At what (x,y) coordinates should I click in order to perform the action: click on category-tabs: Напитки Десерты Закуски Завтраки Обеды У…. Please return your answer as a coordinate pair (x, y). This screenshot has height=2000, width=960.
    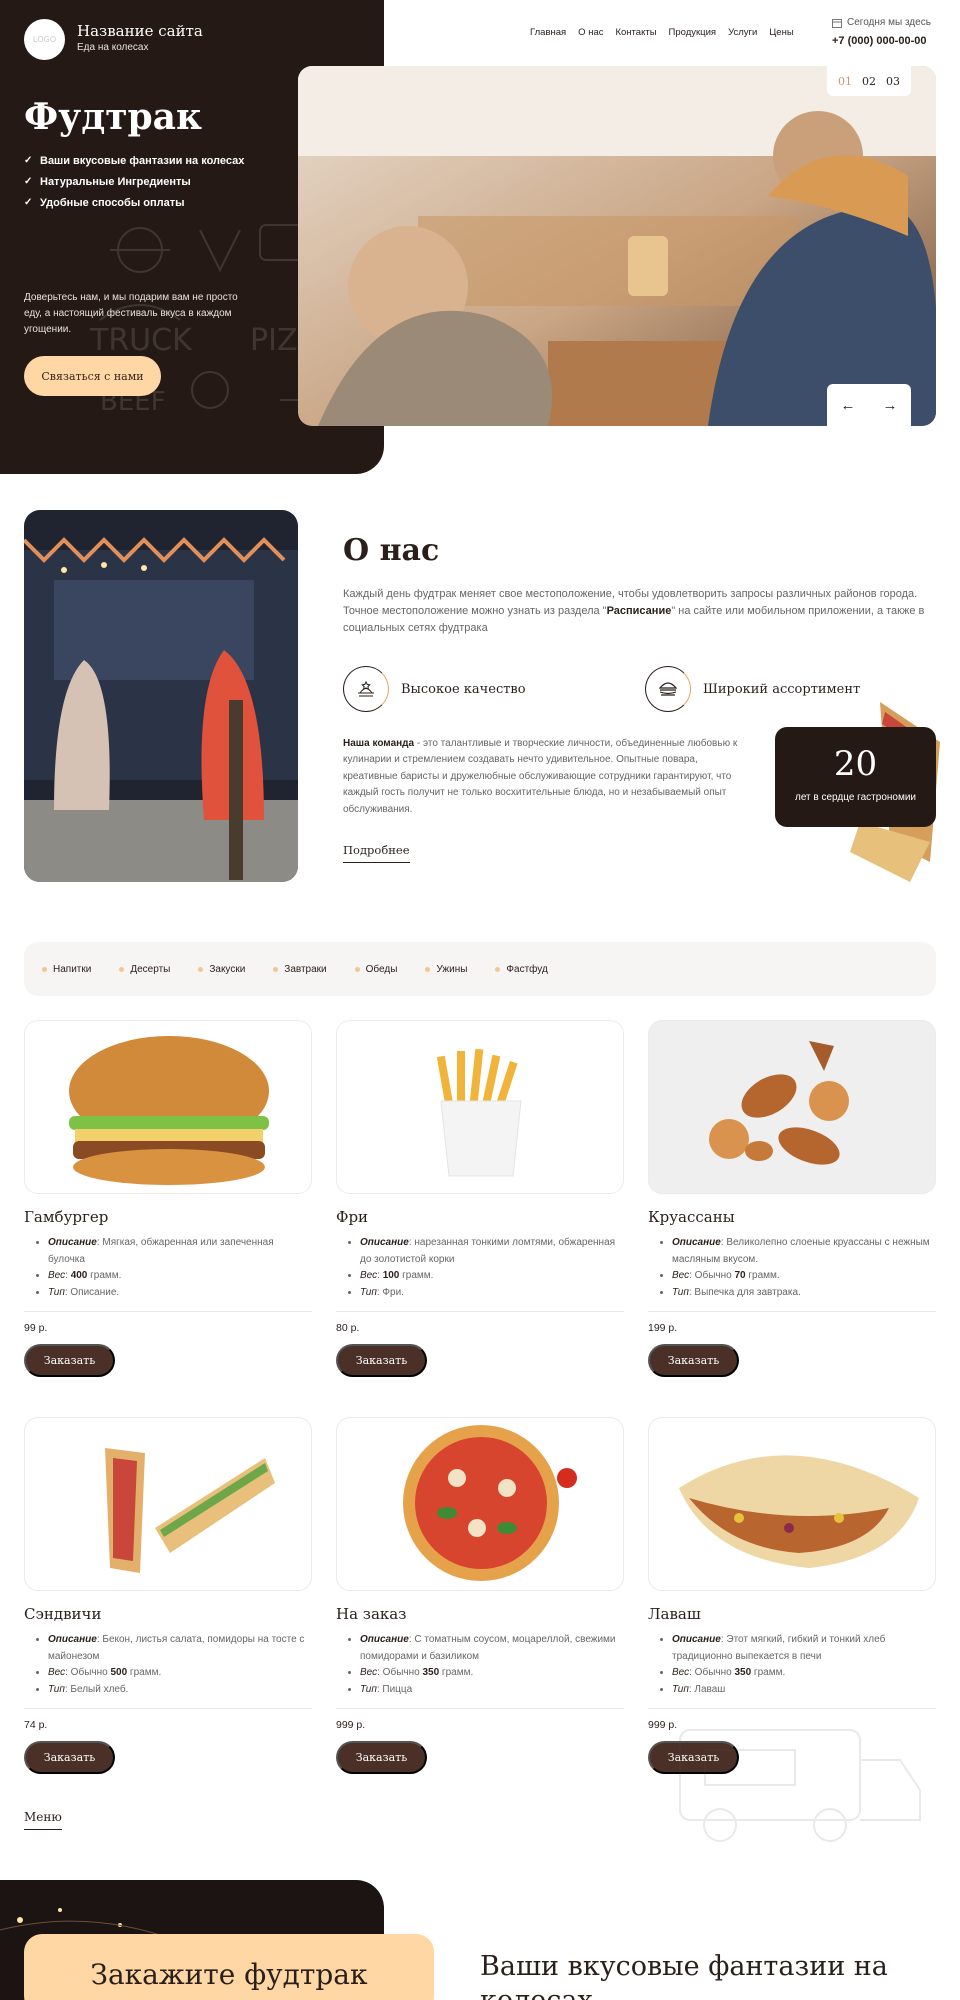
    Looking at the image, I should click on (480, 969).